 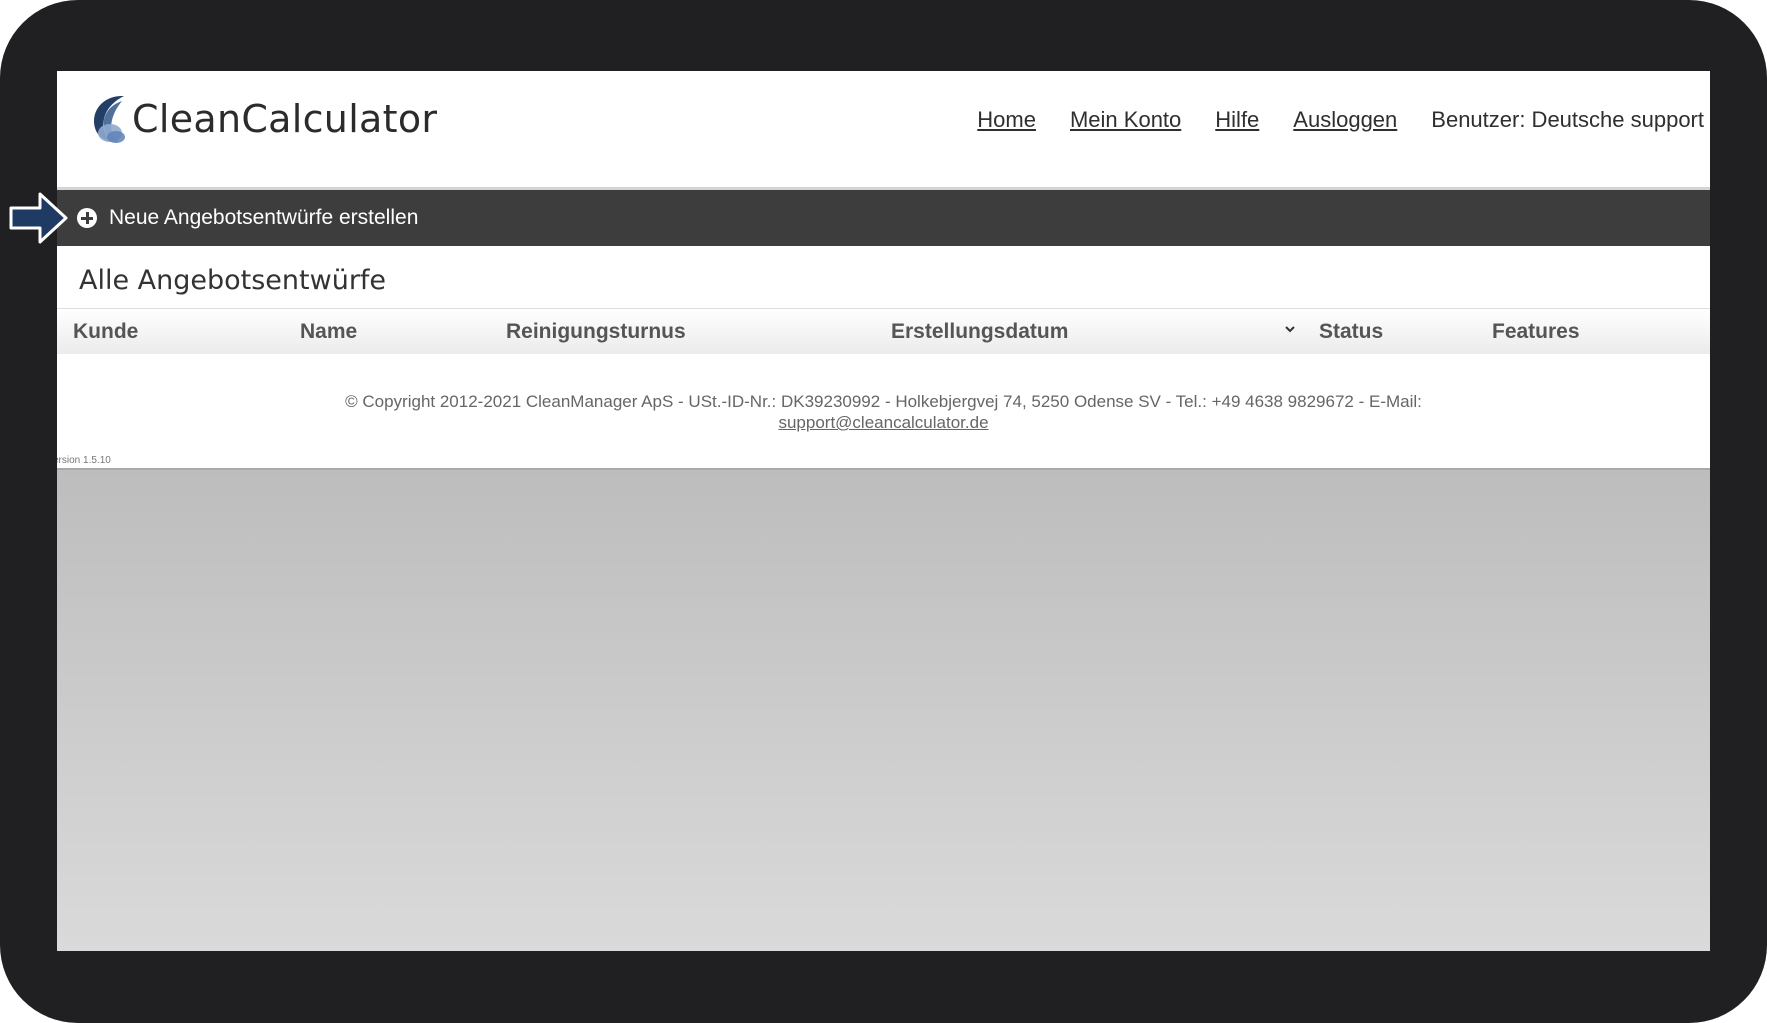 I want to click on nav-home-link: Home, so click(x=1006, y=120).